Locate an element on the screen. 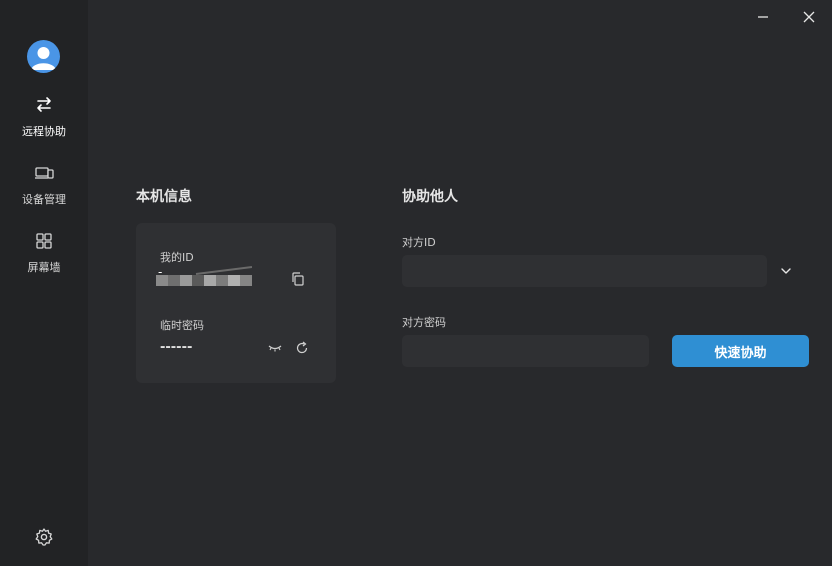 The width and height of the screenshot is (832, 566). sidebar-item-screen-wall: 屏幕墙 is located at coordinates (44, 259).